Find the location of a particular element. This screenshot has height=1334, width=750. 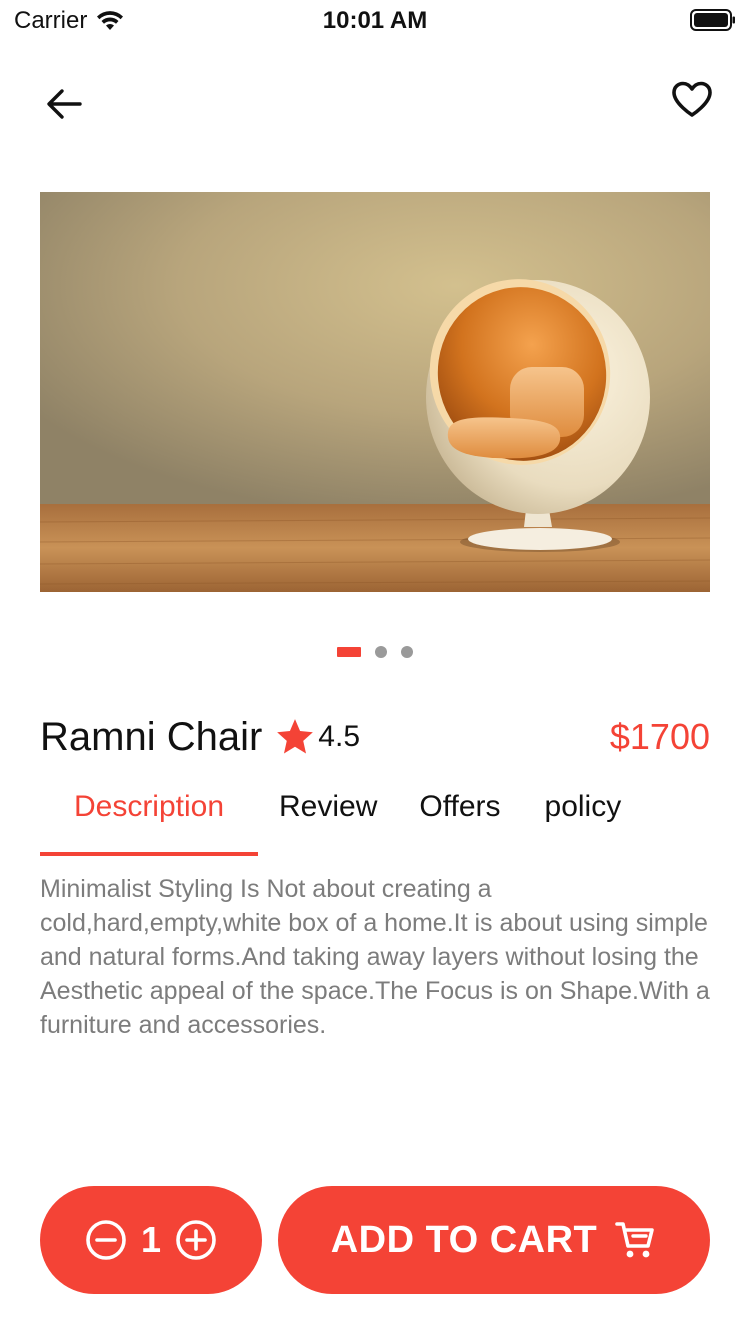

tab-review: Review is located at coordinates (328, 819).